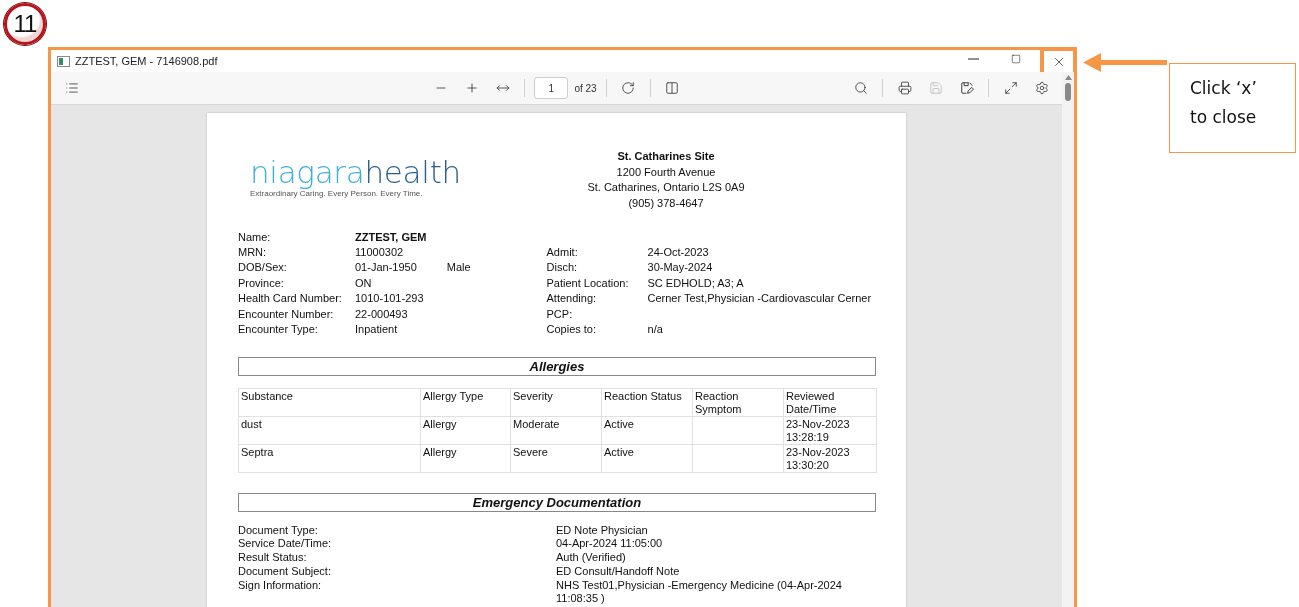 The image size is (1299, 607). What do you see at coordinates (551, 88) in the screenshot?
I see `page-number-field: 1` at bounding box center [551, 88].